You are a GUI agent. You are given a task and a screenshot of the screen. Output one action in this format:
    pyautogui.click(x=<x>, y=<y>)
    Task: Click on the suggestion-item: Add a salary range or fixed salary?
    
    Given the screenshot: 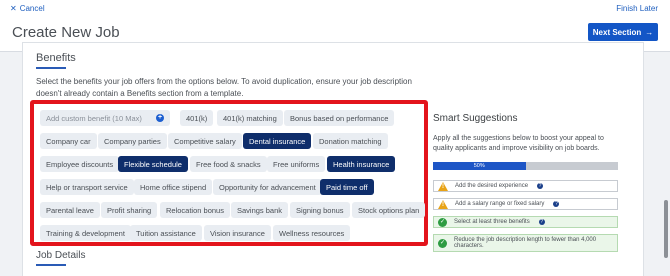 What is the action you would take?
    pyautogui.click(x=525, y=204)
    